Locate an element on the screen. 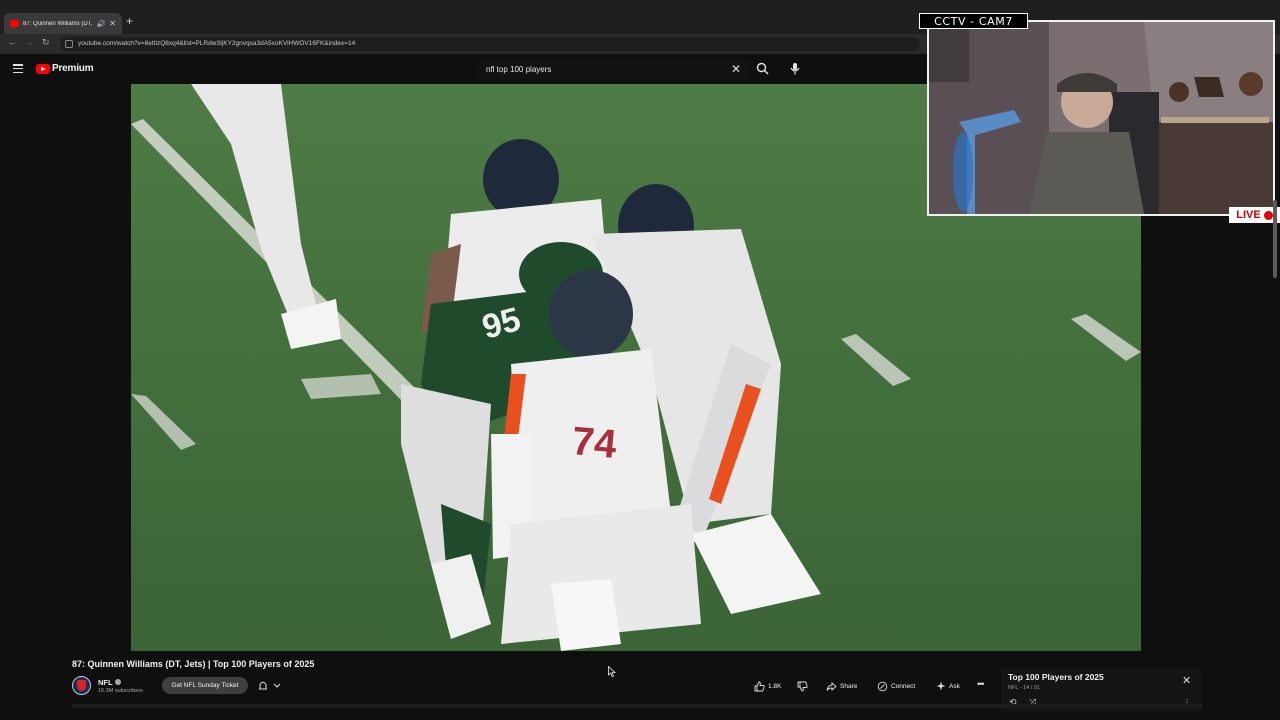 The width and height of the screenshot is (1280, 720). content-divider is located at coordinates (637, 706).